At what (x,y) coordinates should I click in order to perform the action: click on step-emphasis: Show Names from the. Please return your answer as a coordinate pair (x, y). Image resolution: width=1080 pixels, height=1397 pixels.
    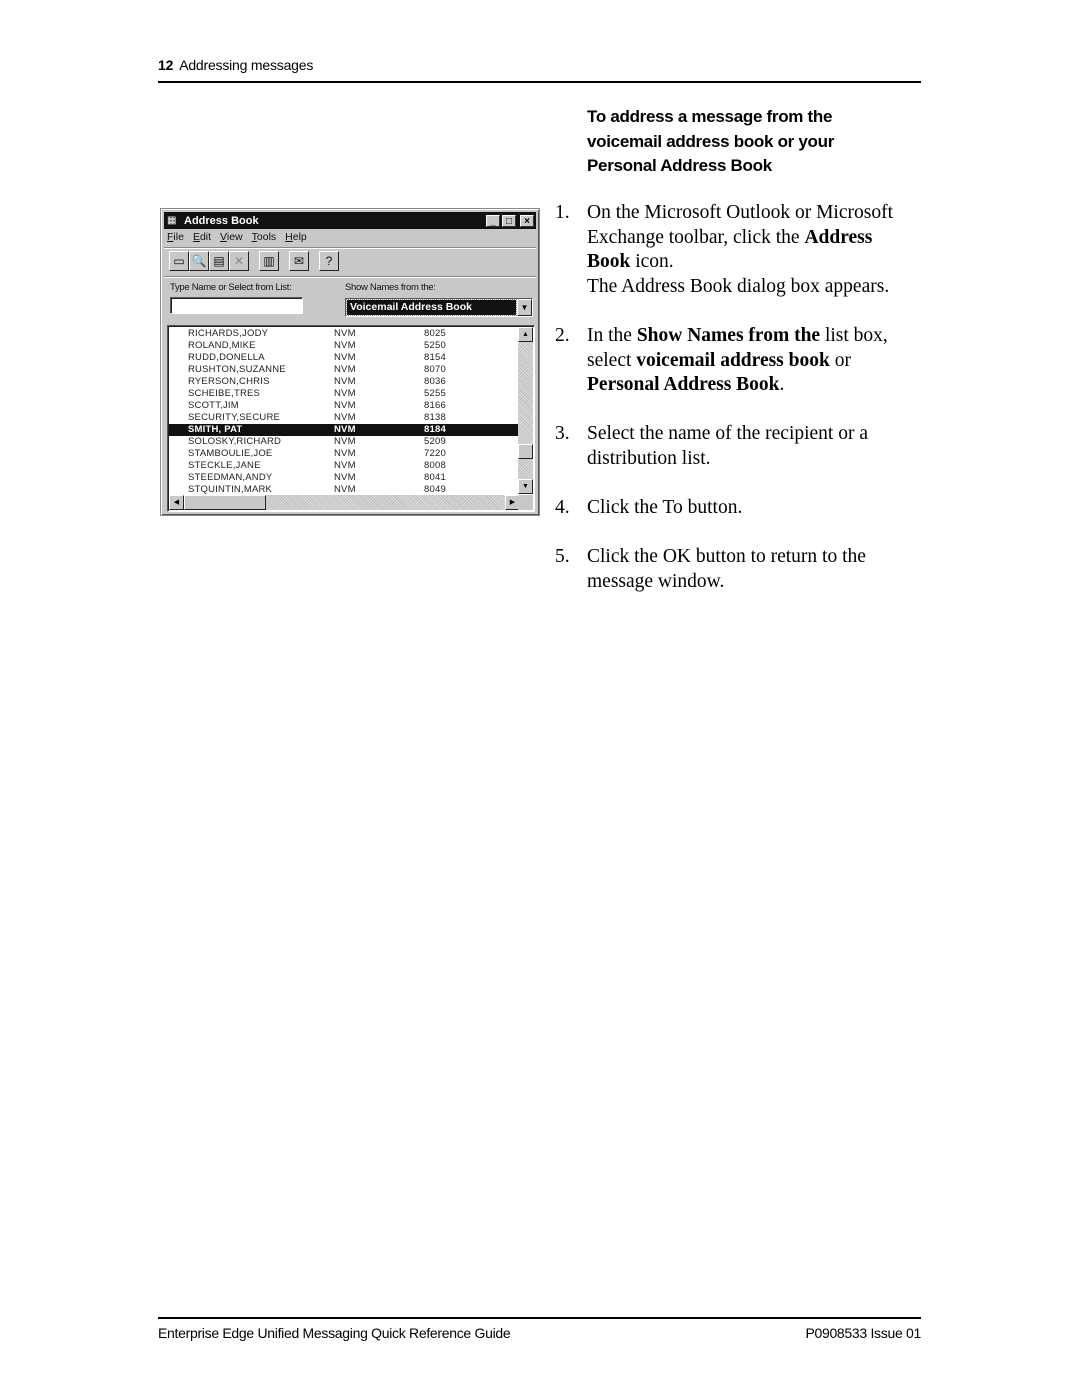
    Looking at the image, I should click on (728, 335).